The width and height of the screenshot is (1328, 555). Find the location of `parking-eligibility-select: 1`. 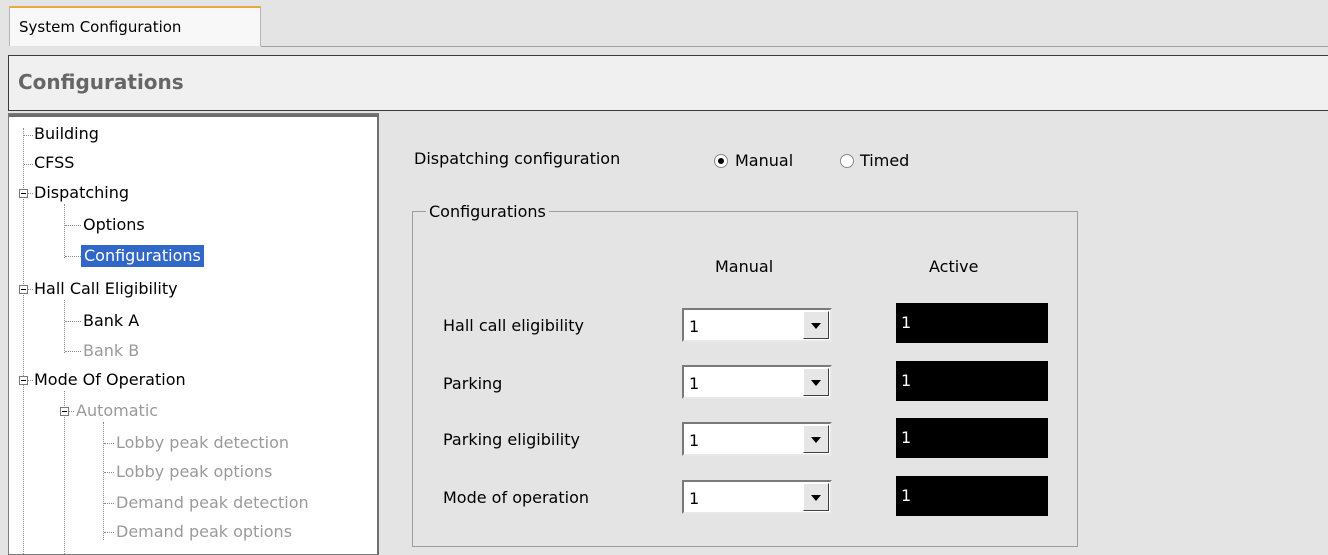

parking-eligibility-select: 1 is located at coordinates (757, 439).